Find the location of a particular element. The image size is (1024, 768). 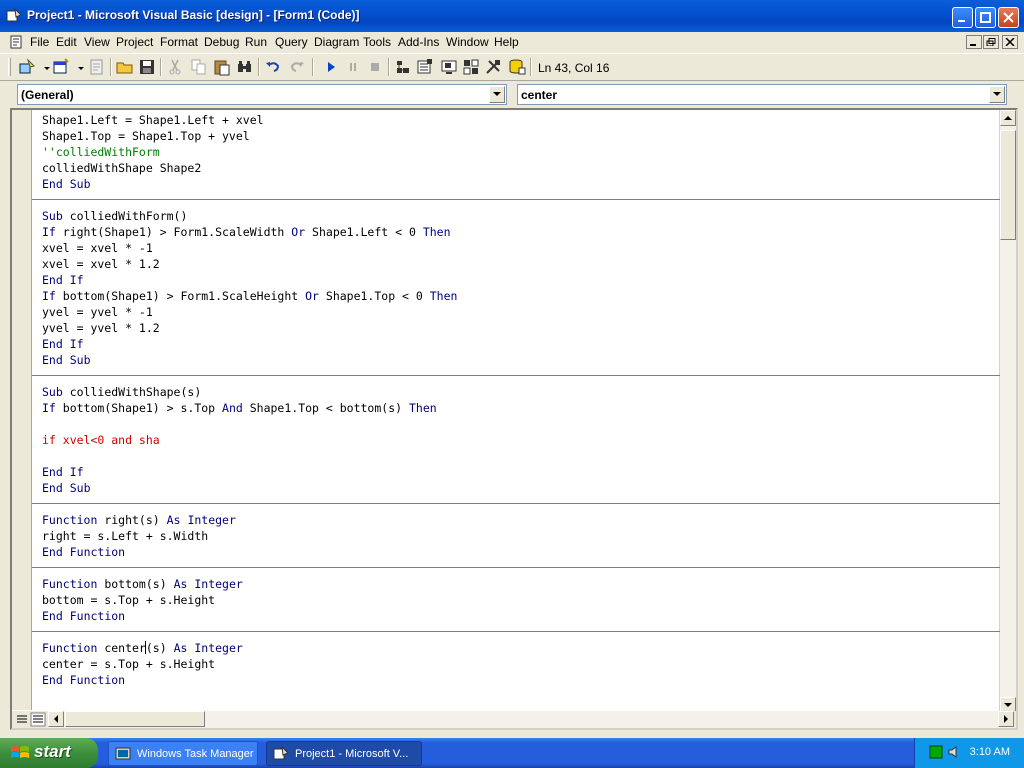

menu-window: Window is located at coordinates (467, 42).